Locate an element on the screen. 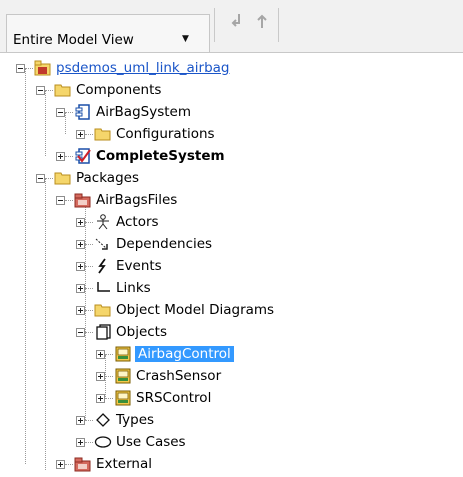  tree-item-dependencies: Dependencies is located at coordinates (144, 244).